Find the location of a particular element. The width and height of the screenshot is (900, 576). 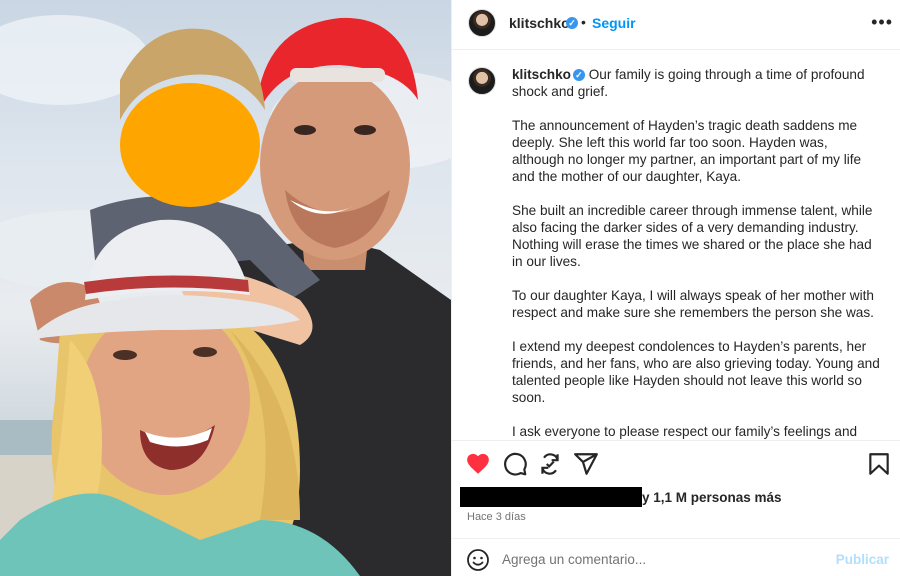

comment-bar: Publicar is located at coordinates (676, 557).